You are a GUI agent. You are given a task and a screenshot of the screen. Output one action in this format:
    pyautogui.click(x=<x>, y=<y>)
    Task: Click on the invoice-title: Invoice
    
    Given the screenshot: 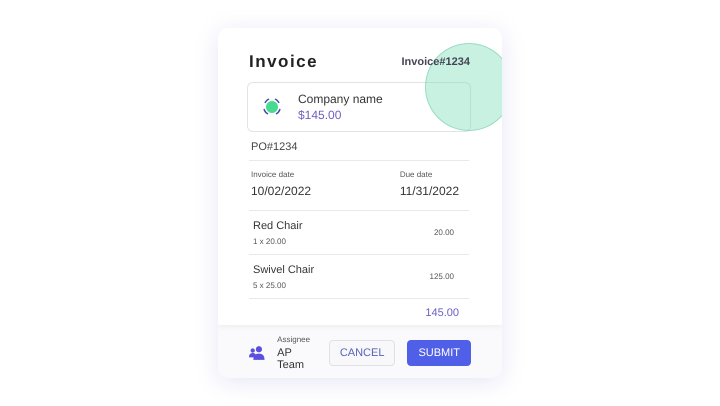 What is the action you would take?
    pyautogui.click(x=283, y=62)
    